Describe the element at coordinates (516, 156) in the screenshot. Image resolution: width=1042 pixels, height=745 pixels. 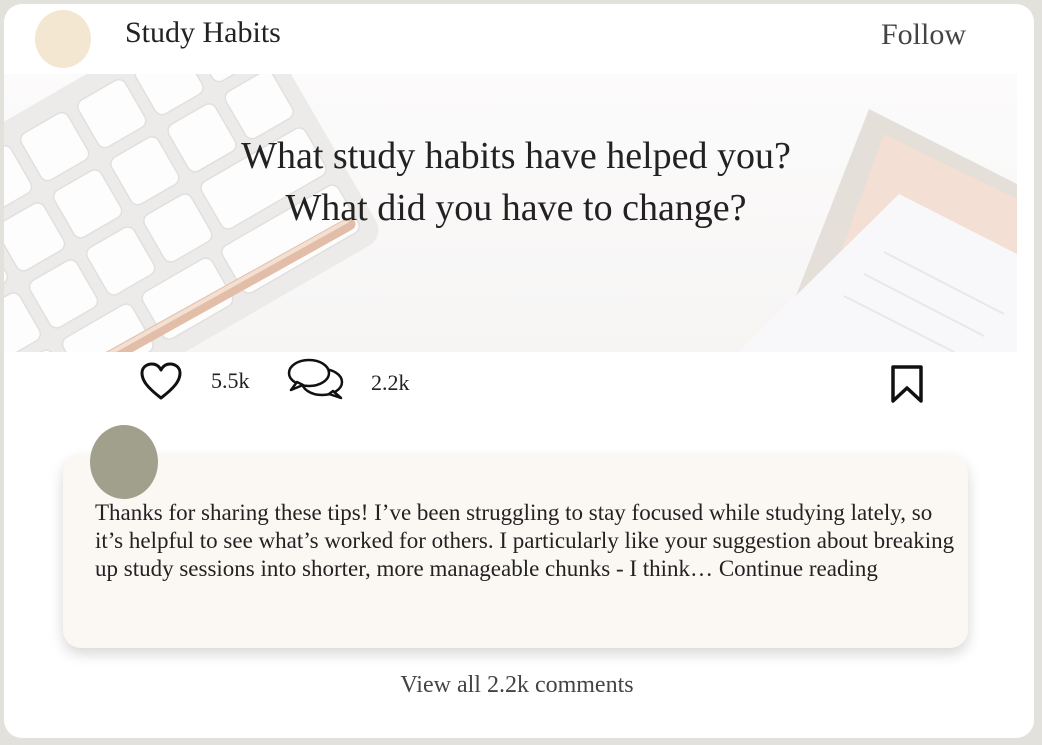
I see `hero-line-1: What study habits have helped you?` at that location.